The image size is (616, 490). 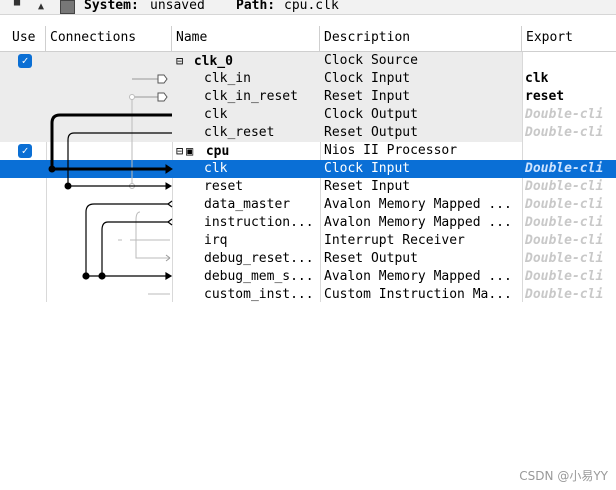 What do you see at coordinates (150, 88) in the screenshot?
I see `port-symbol` at bounding box center [150, 88].